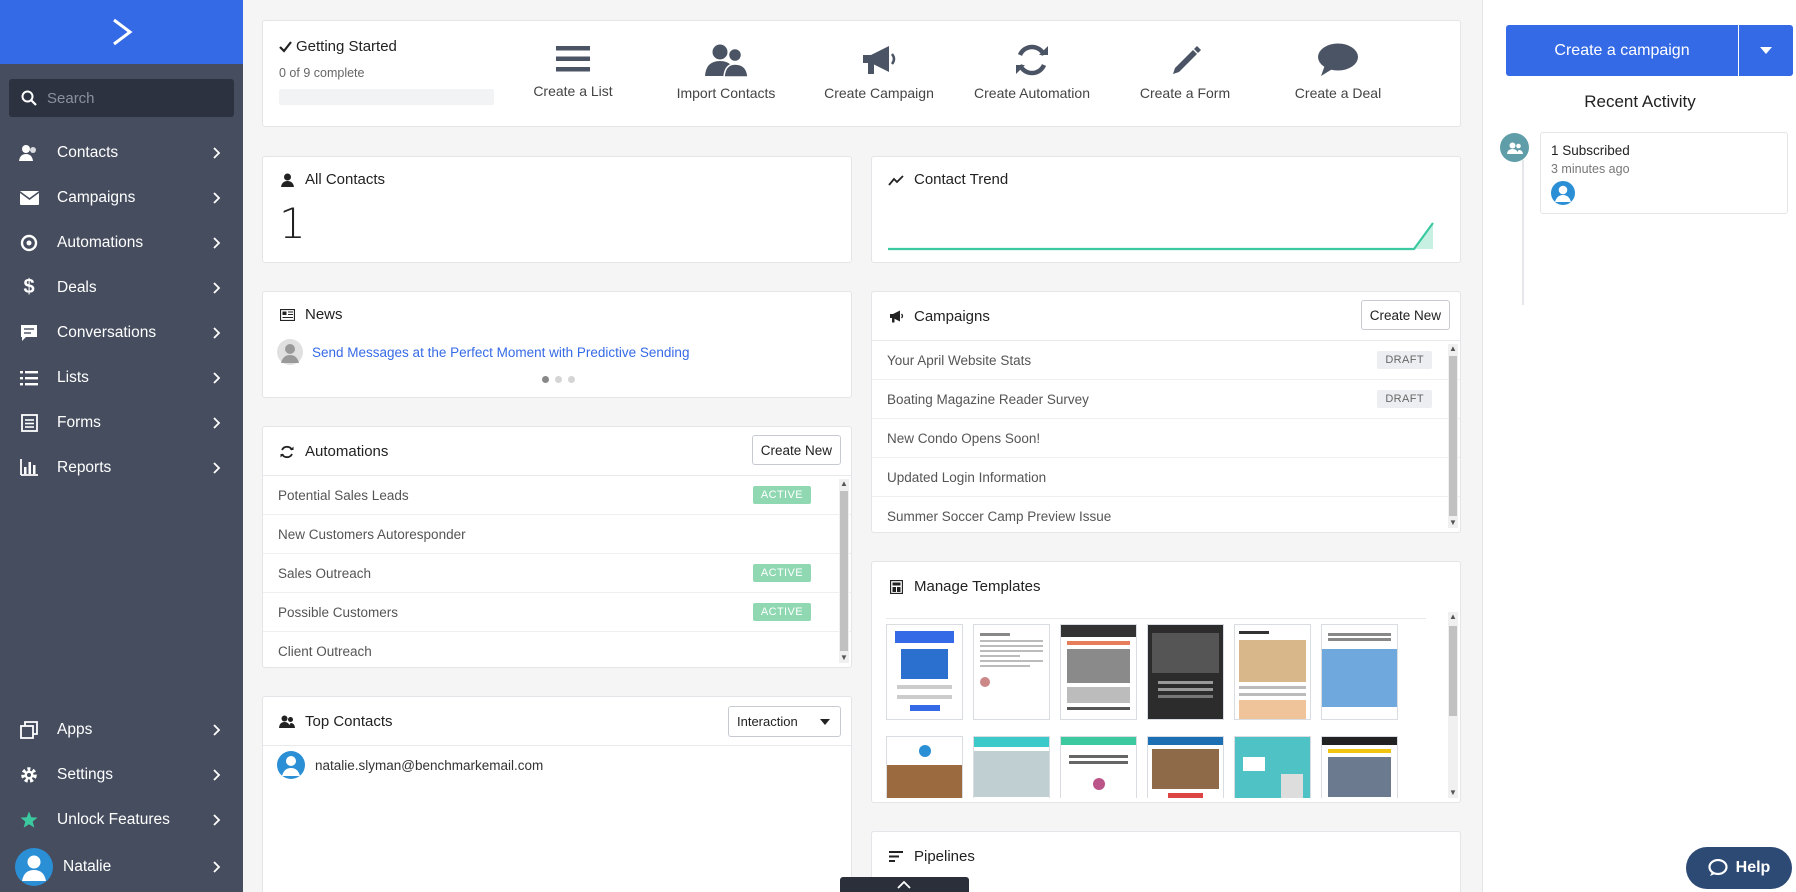  Describe the element at coordinates (796, 450) in the screenshot. I see `create-automation-button: Create New` at that location.